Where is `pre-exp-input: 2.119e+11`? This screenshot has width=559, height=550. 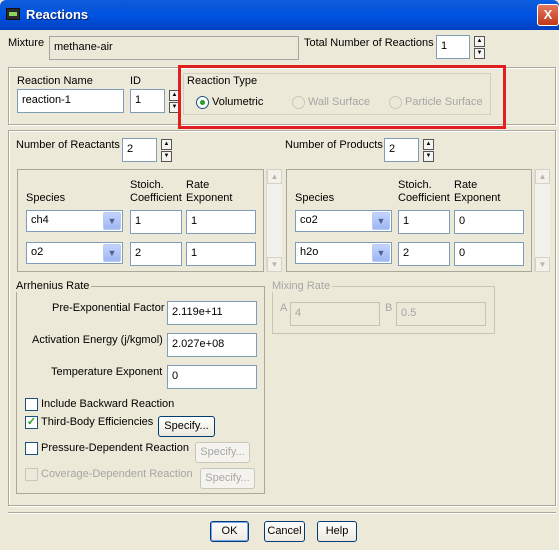 pre-exp-input: 2.119e+11 is located at coordinates (212, 313).